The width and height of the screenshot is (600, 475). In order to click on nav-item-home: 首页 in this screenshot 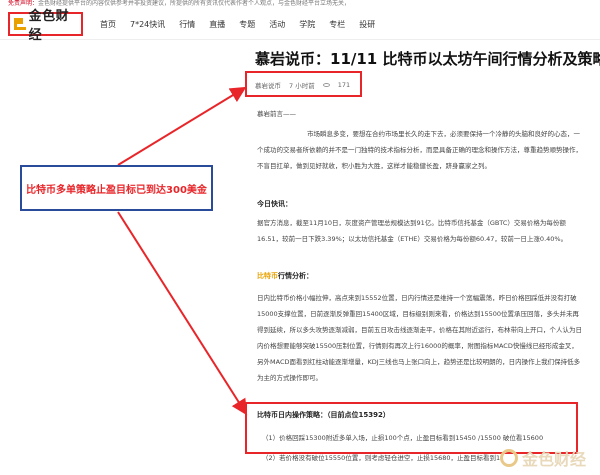, I will do `click(108, 24)`.